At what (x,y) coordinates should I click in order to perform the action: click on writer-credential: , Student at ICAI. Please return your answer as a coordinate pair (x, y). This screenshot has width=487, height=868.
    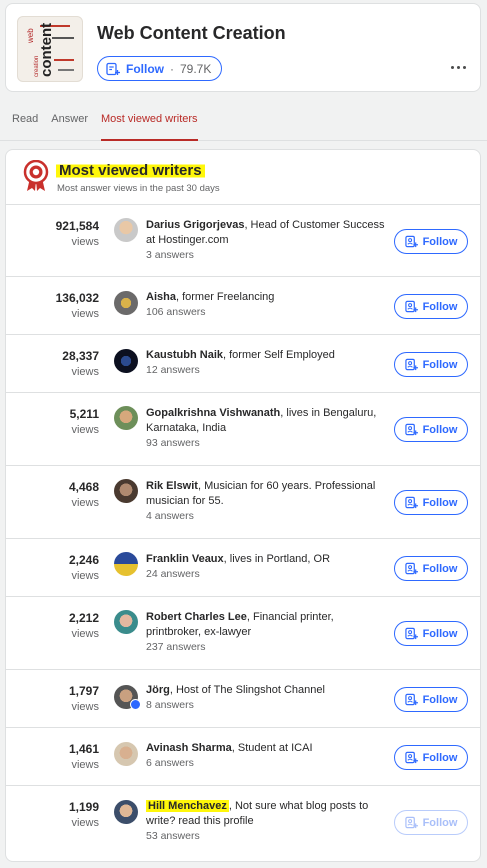
    Looking at the image, I should click on (272, 748).